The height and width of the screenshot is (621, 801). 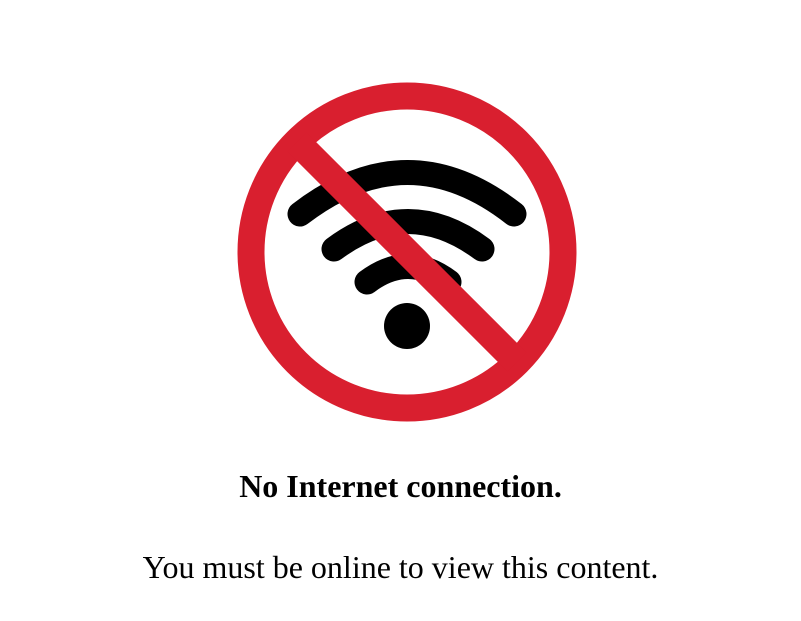 I want to click on offline-title: No Internet connection., so click(x=400, y=486).